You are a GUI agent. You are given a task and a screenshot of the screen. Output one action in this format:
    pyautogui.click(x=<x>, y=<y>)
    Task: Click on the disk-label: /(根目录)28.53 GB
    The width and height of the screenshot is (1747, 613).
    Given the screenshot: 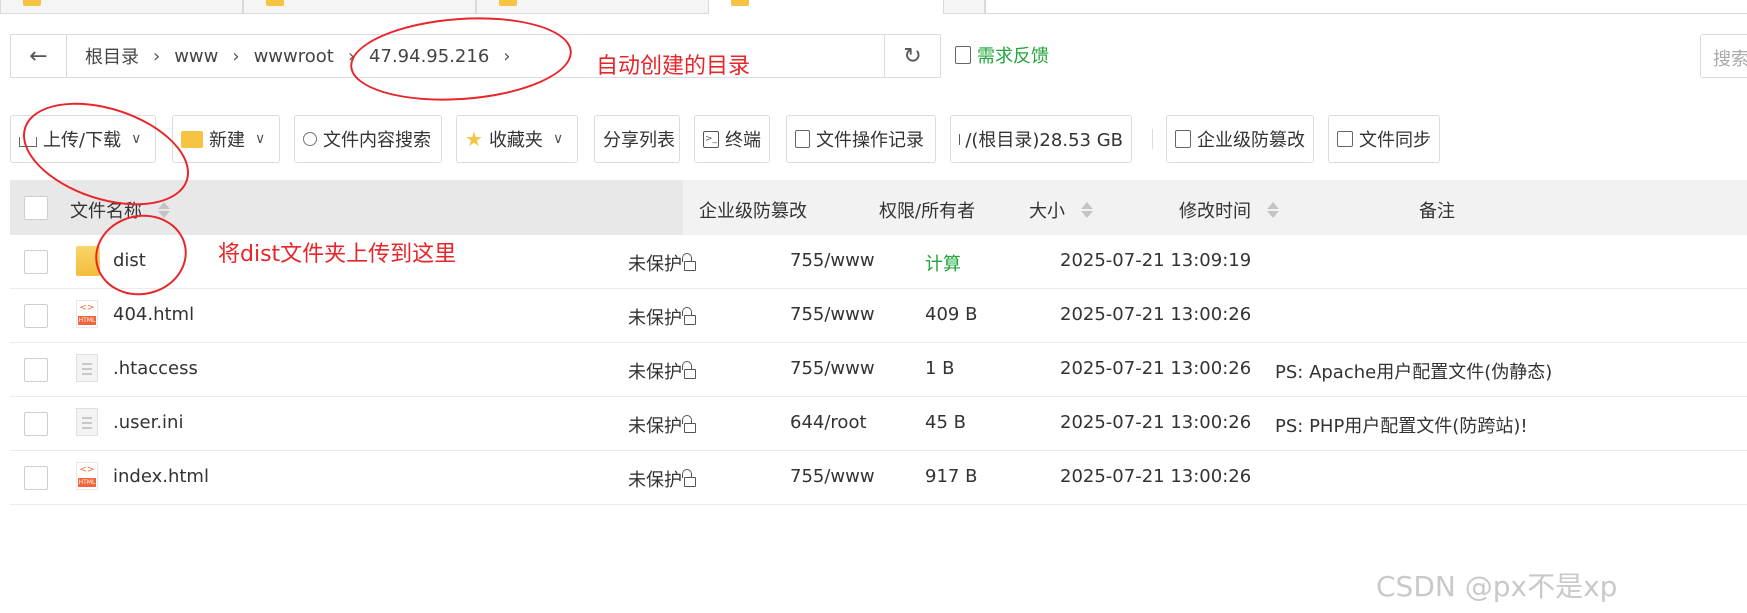 What is the action you would take?
    pyautogui.click(x=1044, y=140)
    